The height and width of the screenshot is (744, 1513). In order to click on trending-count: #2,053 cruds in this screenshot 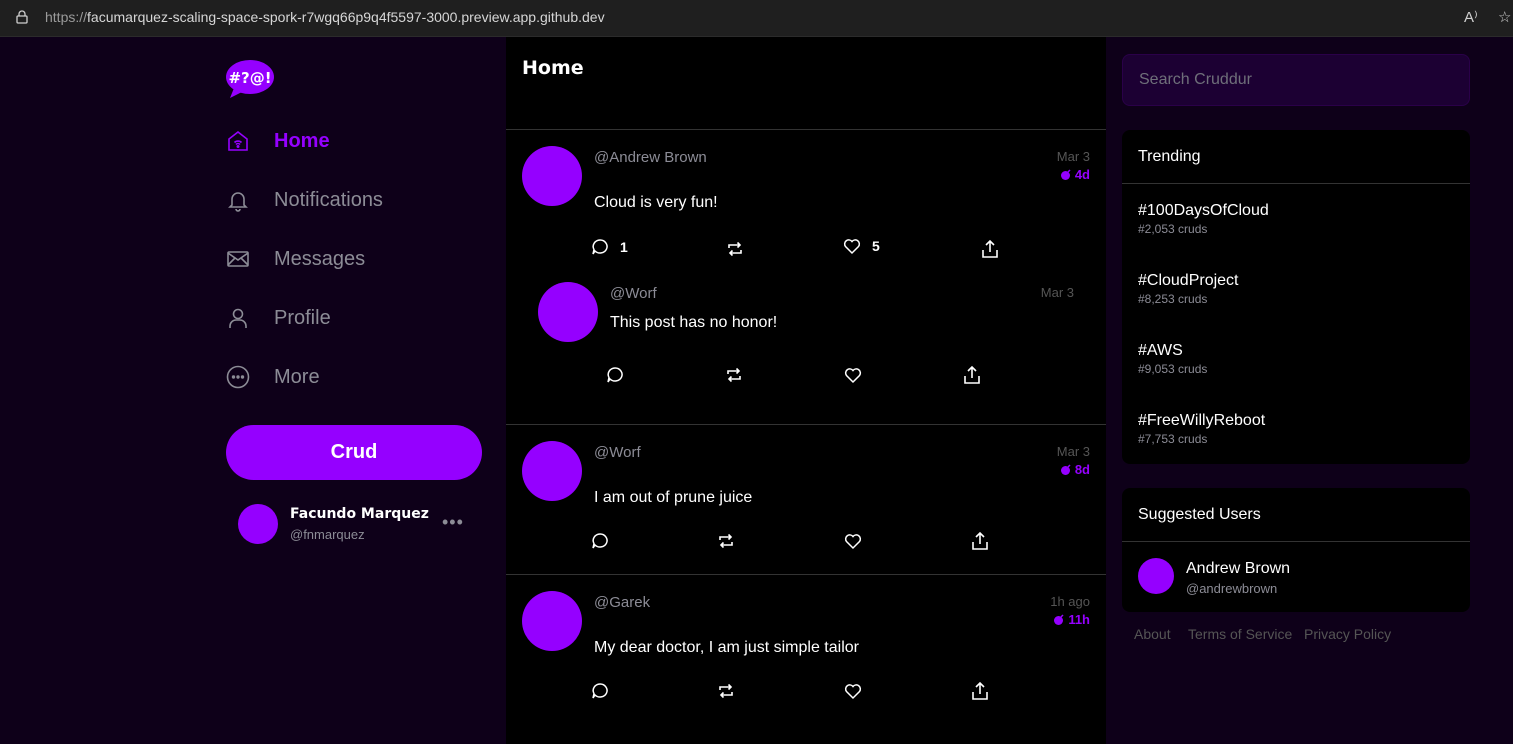, I will do `click(1173, 229)`.